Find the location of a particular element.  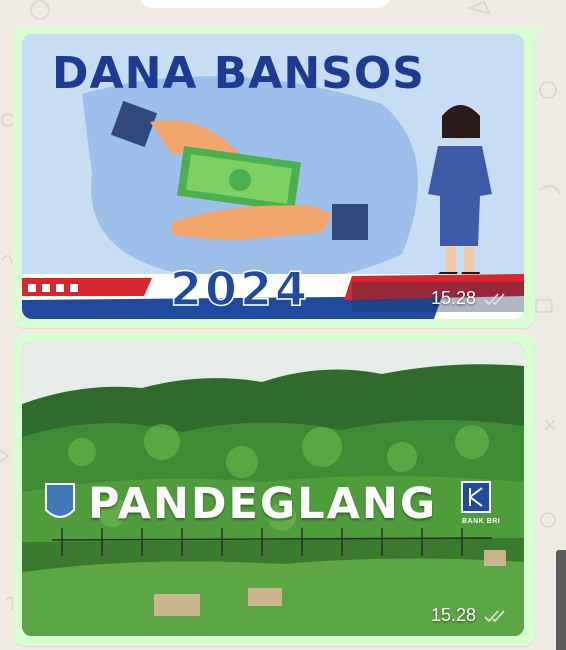

bubble-tail is located at coordinates (539, 32).